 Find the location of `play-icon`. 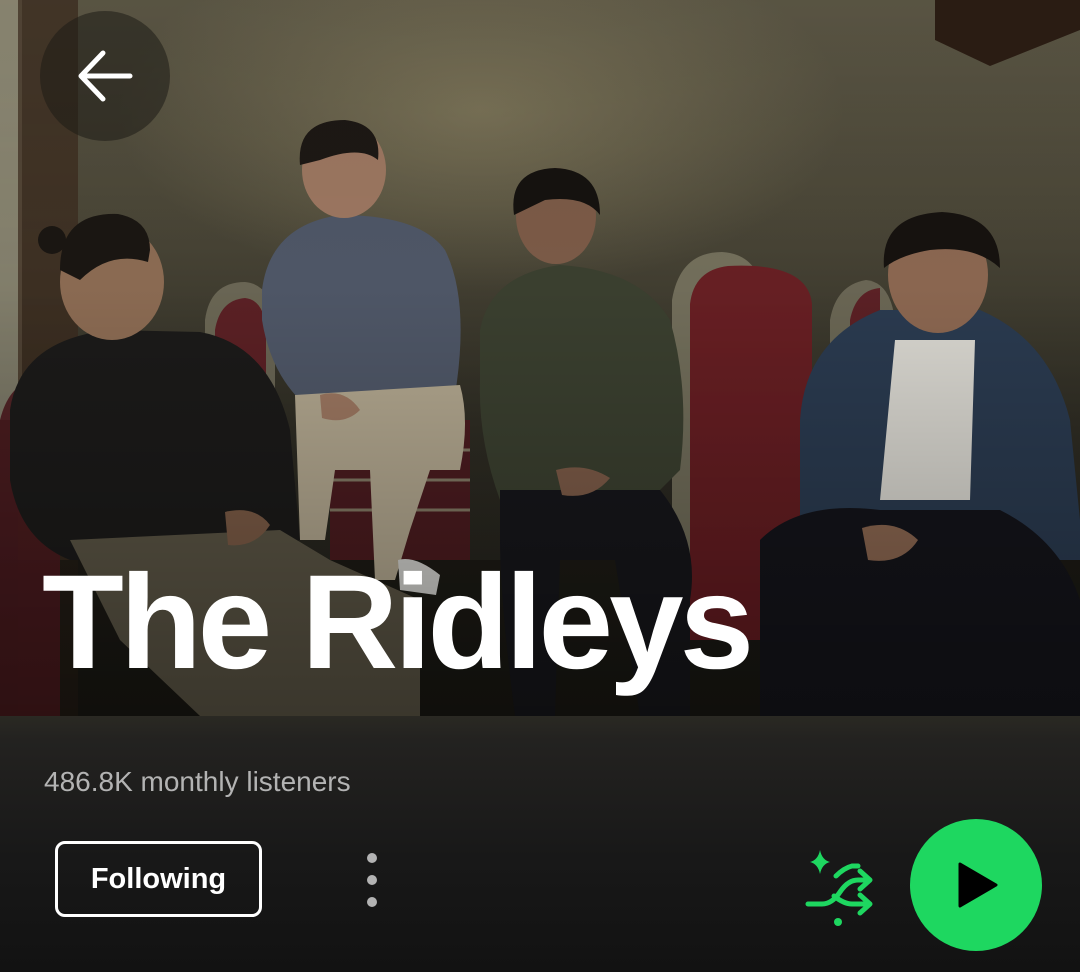

play-icon is located at coordinates (978, 885).